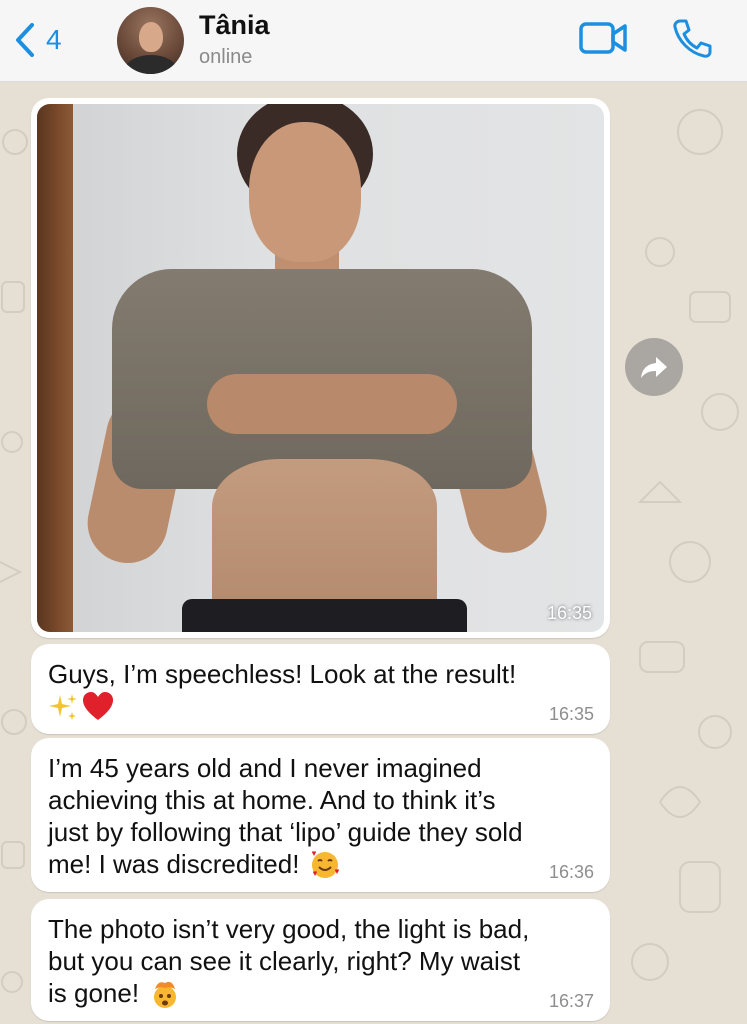  I want to click on photo-abdomen, so click(324, 539).